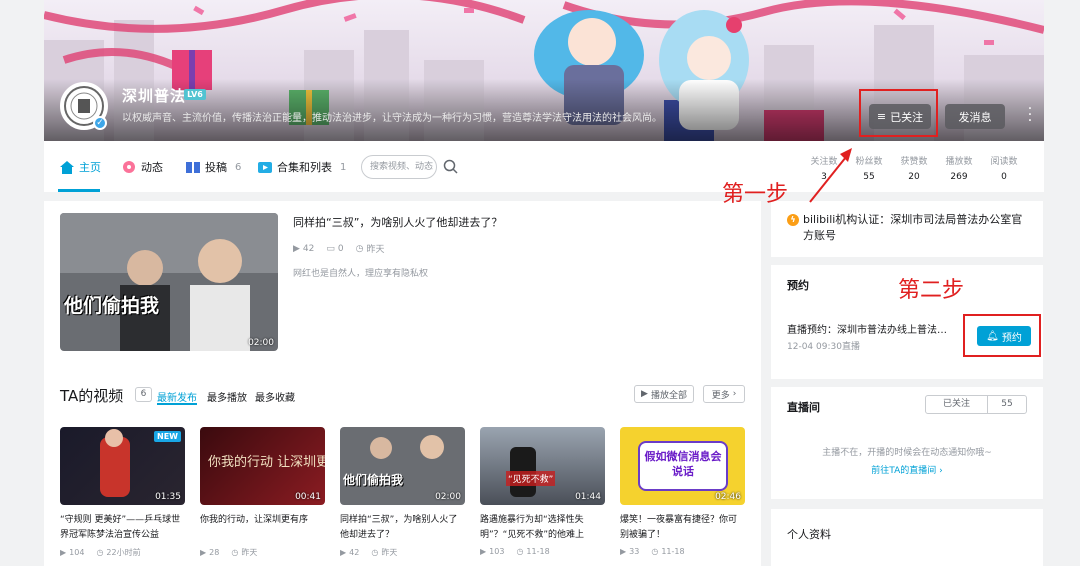 The width and height of the screenshot is (1080, 566). Describe the element at coordinates (823, 347) in the screenshot. I see `reservation-time: 12-04 09:30直播` at that location.